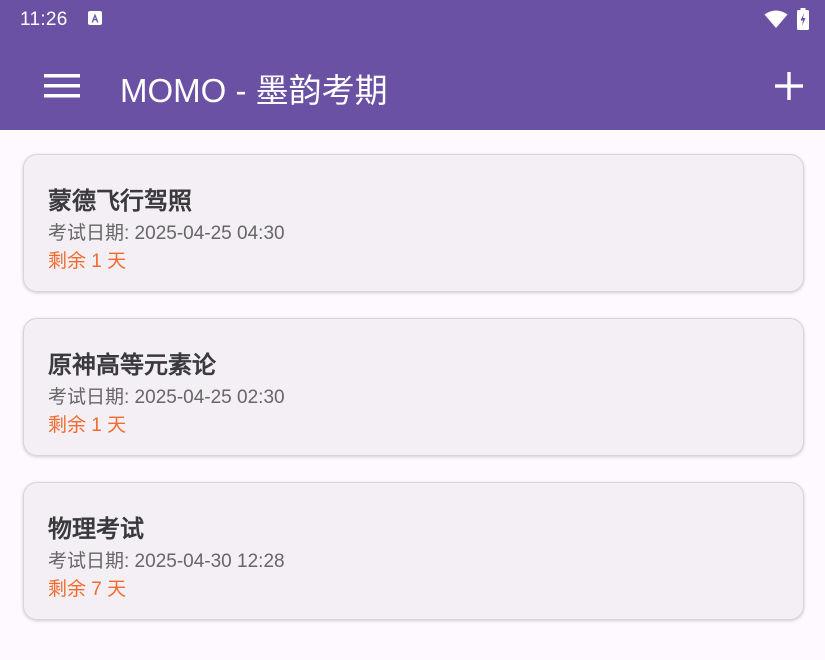 This screenshot has height=660, width=825. What do you see at coordinates (96, 529) in the screenshot?
I see `exam-title: 物理考试` at bounding box center [96, 529].